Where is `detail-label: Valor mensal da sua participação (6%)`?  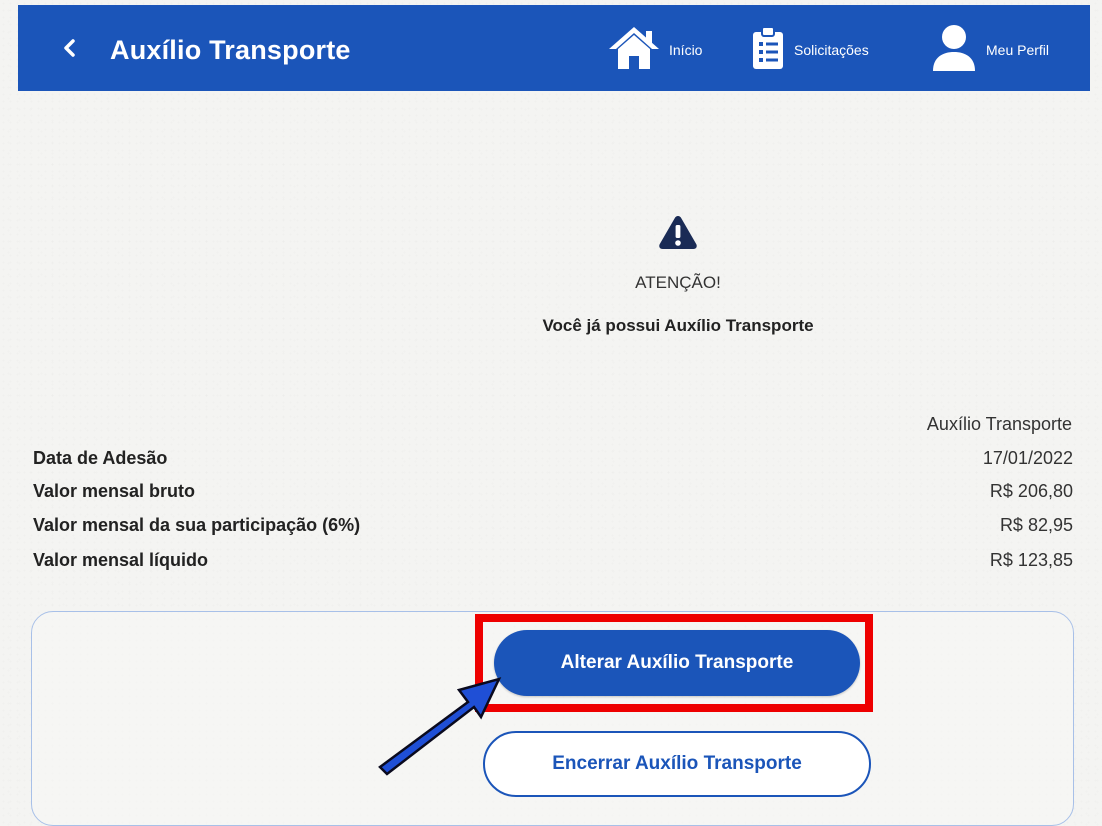 detail-label: Valor mensal da sua participação (6%) is located at coordinates (197, 525).